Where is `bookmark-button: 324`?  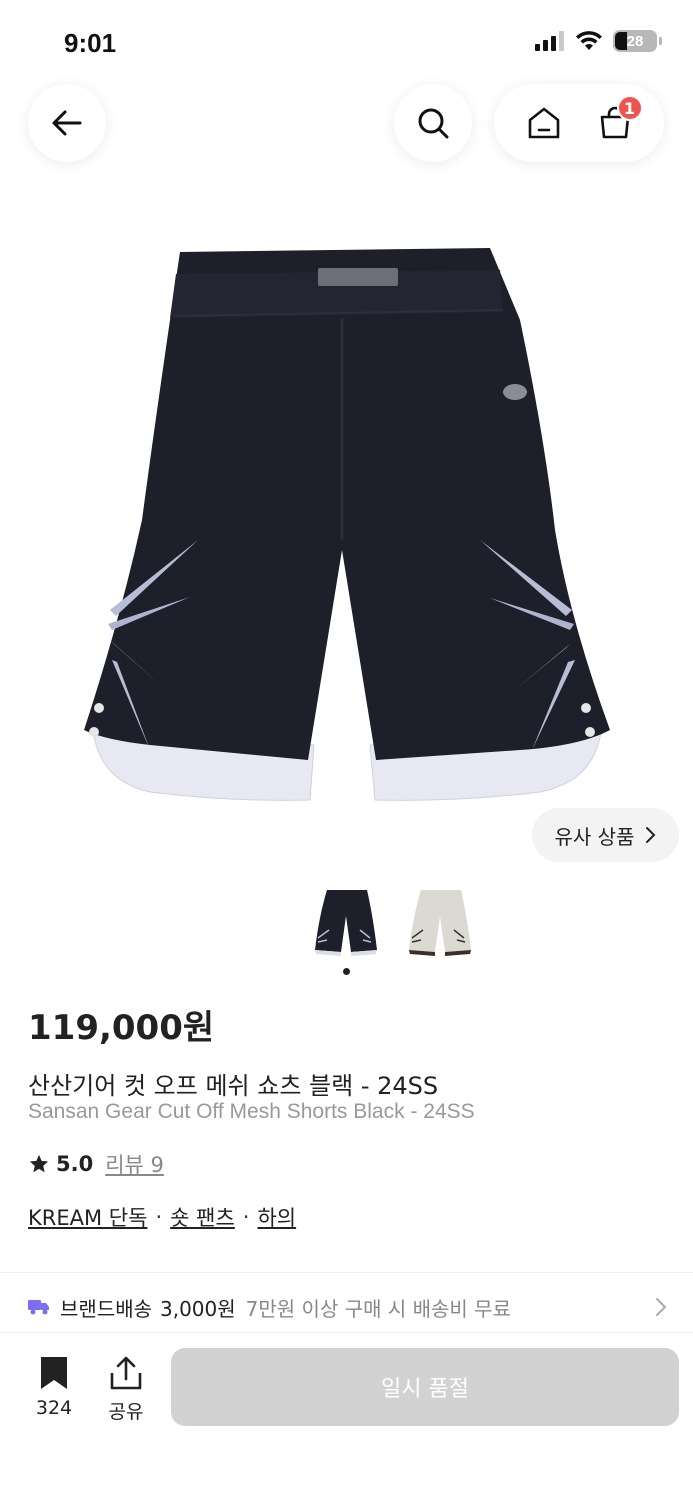
bookmark-button: 324 is located at coordinates (54, 1387).